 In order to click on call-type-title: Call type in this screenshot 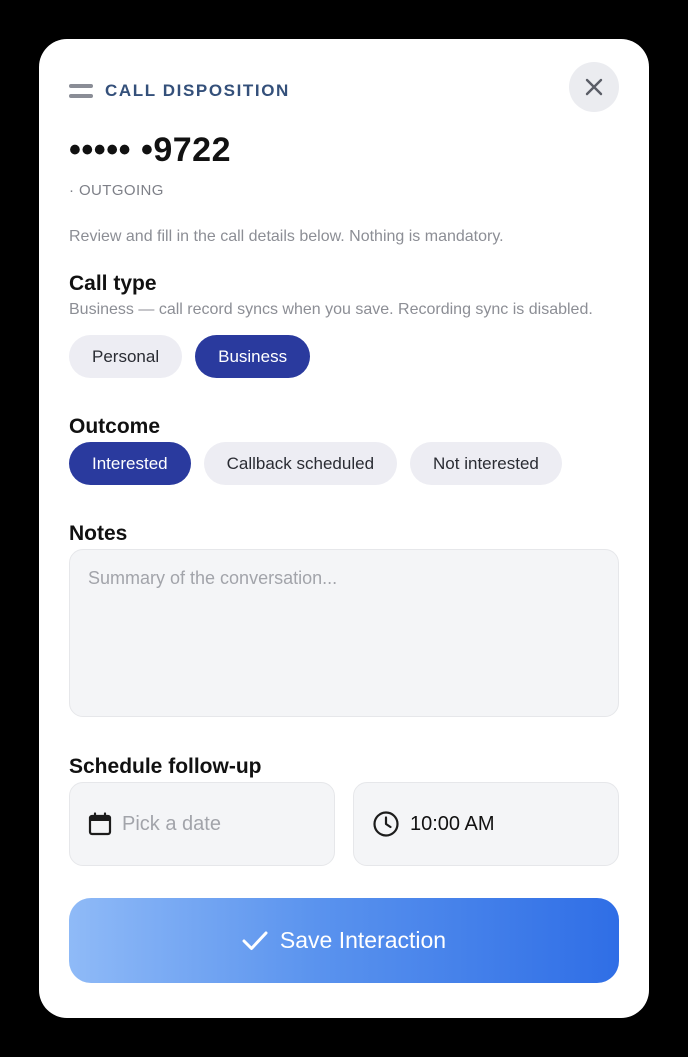, I will do `click(113, 283)`.